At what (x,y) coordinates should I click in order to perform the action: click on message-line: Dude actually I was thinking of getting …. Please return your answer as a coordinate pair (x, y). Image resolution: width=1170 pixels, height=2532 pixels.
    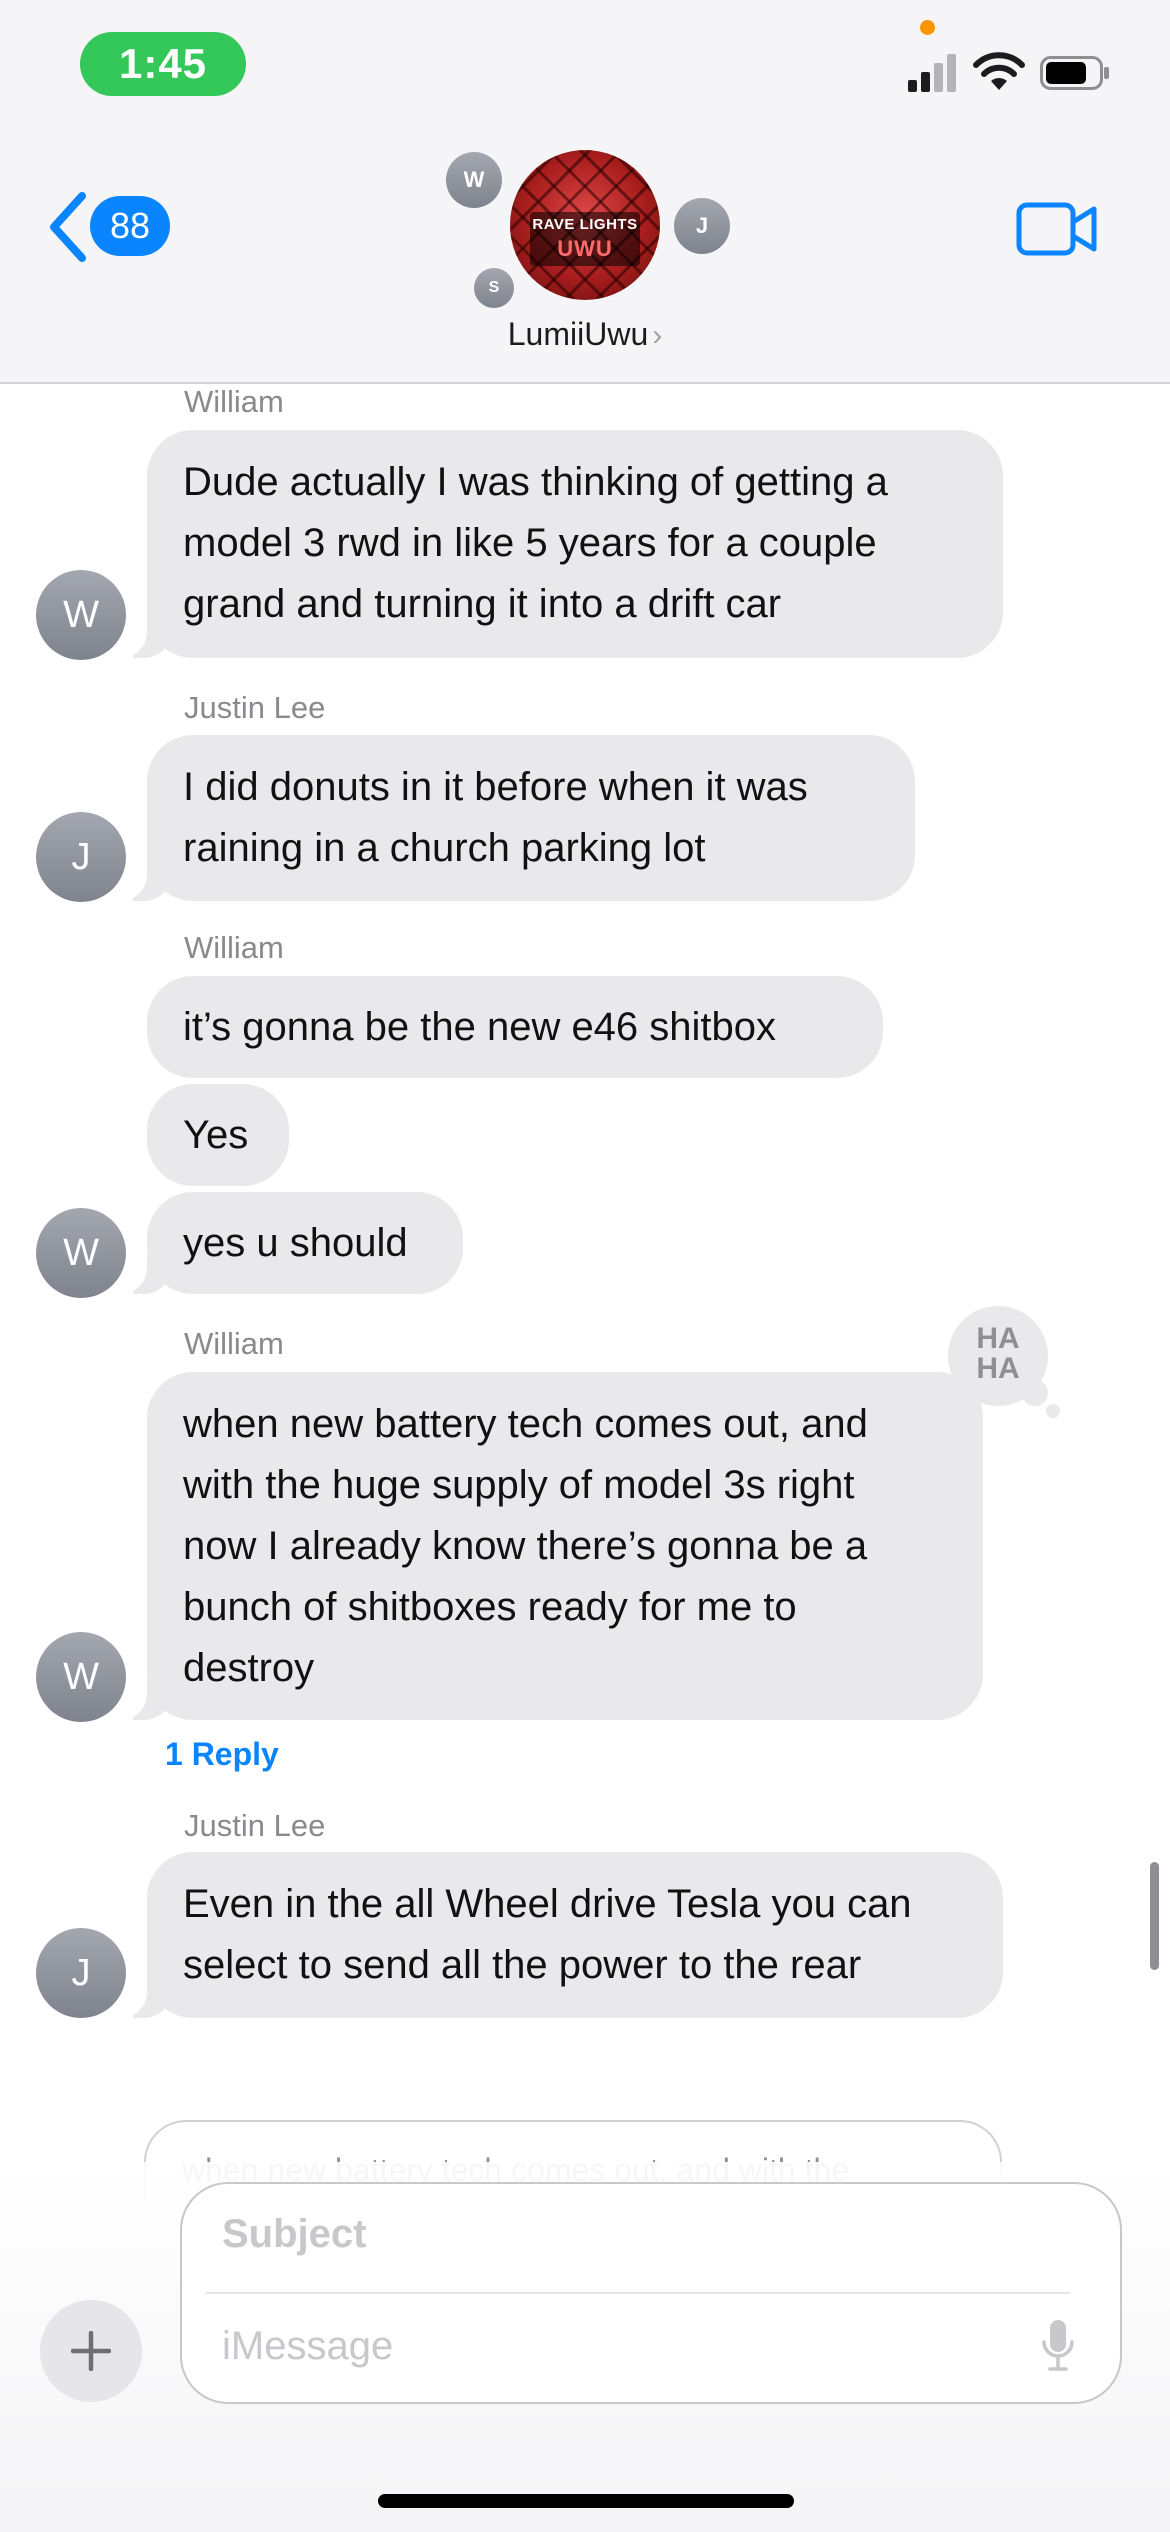
    Looking at the image, I should click on (535, 482).